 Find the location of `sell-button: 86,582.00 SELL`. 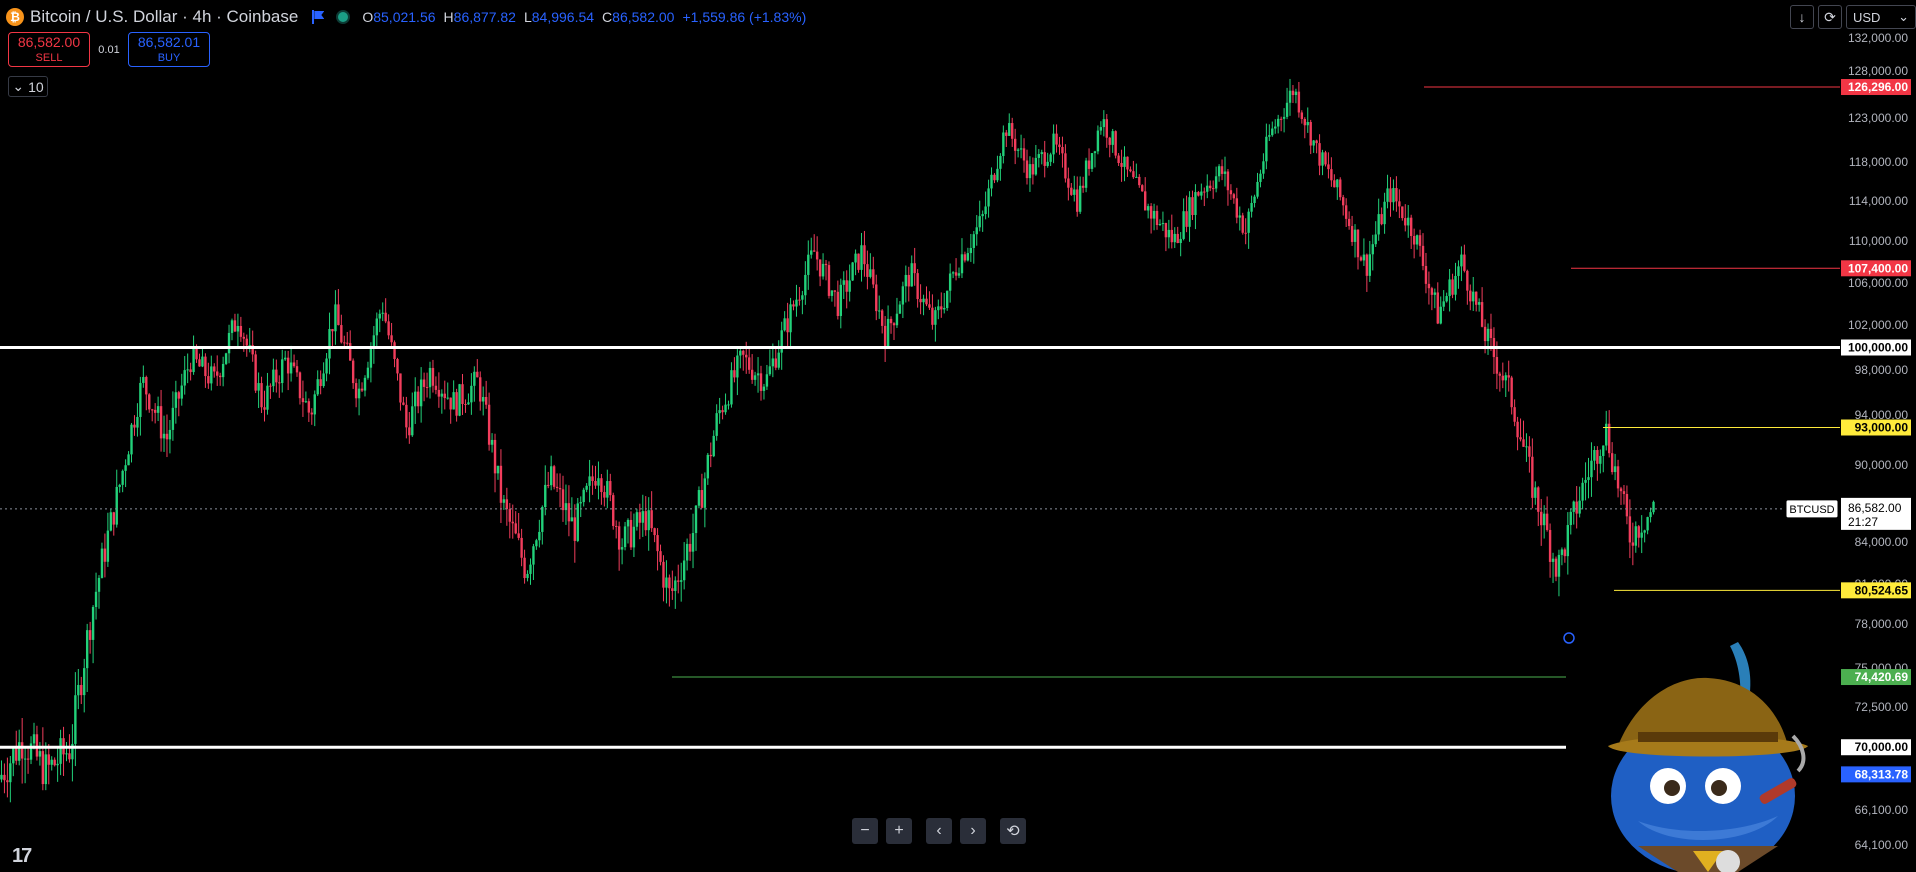

sell-button: 86,582.00 SELL is located at coordinates (49, 49).